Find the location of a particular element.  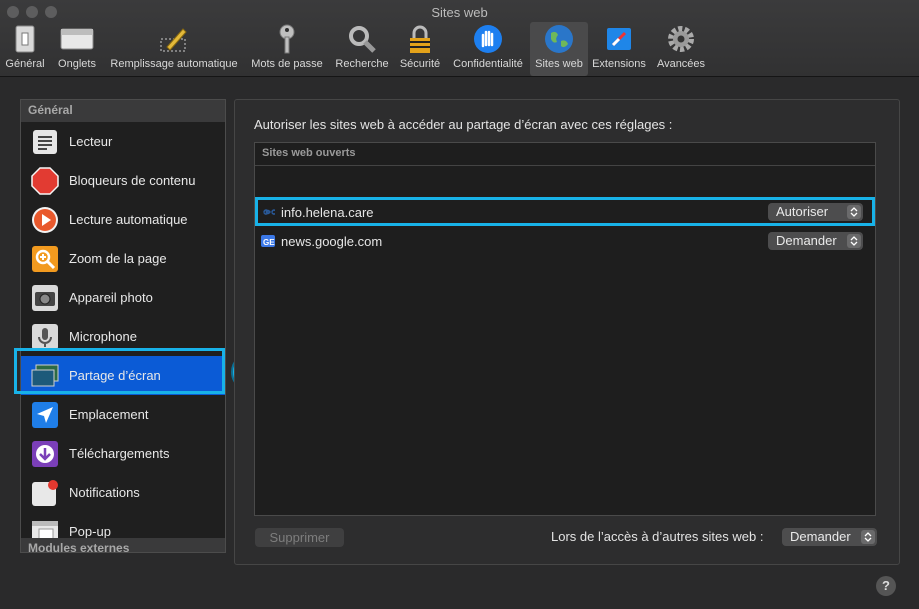

camera-icon is located at coordinates (45, 298).